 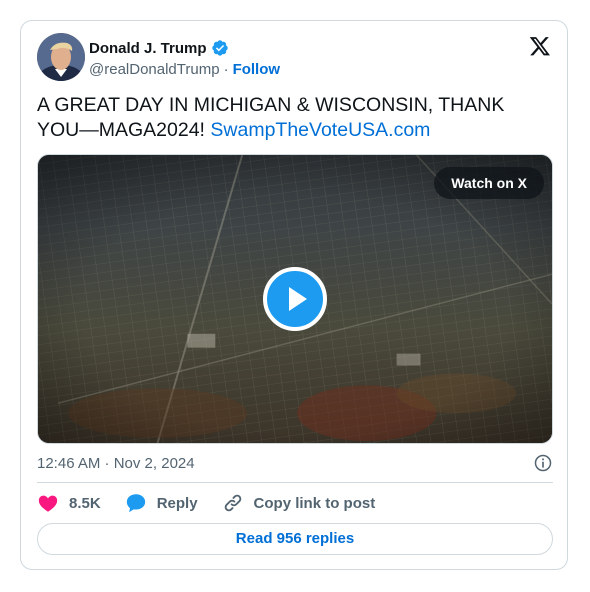 I want to click on author-display-name: Donald J. Trump, so click(x=148, y=48).